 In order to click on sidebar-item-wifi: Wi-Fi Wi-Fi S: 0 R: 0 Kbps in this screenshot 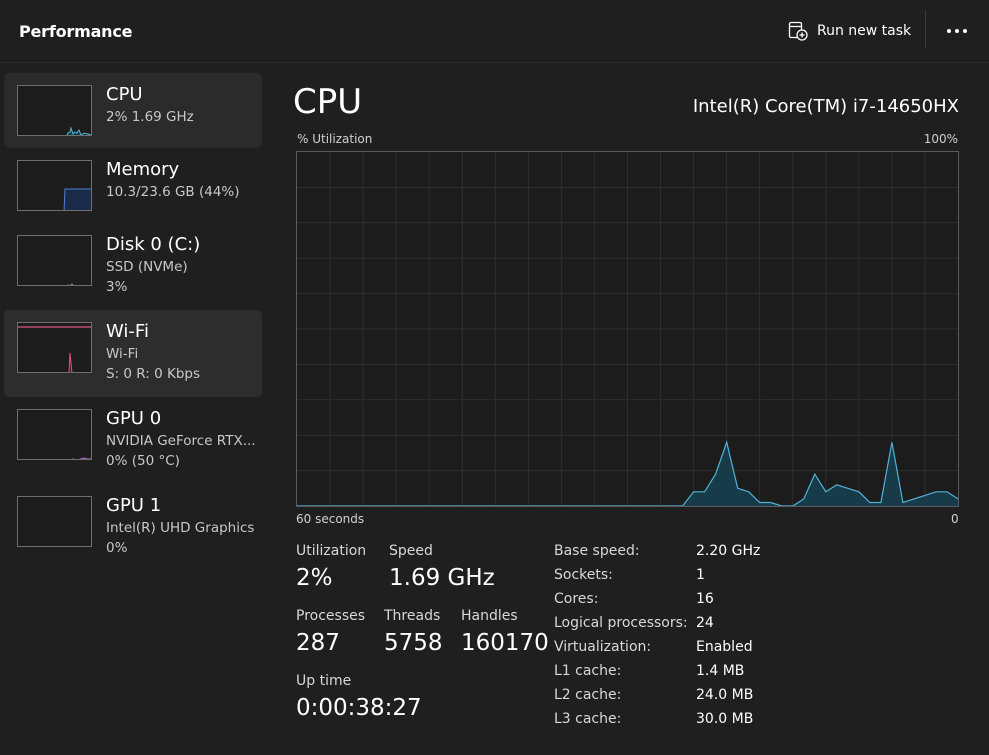, I will do `click(133, 353)`.